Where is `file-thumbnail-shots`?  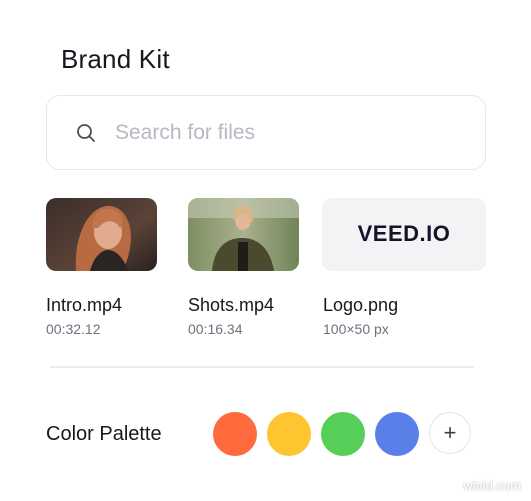
file-thumbnail-shots is located at coordinates (243, 234).